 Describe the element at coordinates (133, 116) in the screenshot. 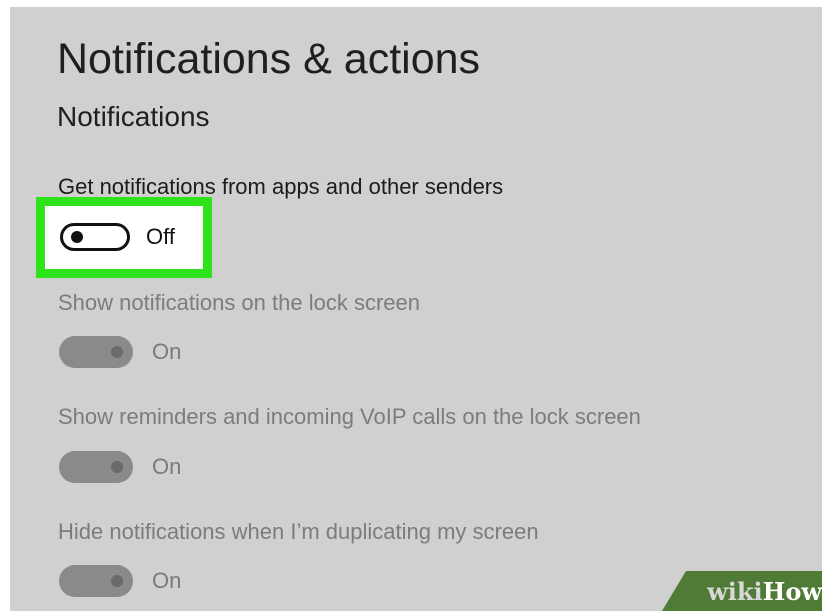

I see `section-title: Notifications` at that location.